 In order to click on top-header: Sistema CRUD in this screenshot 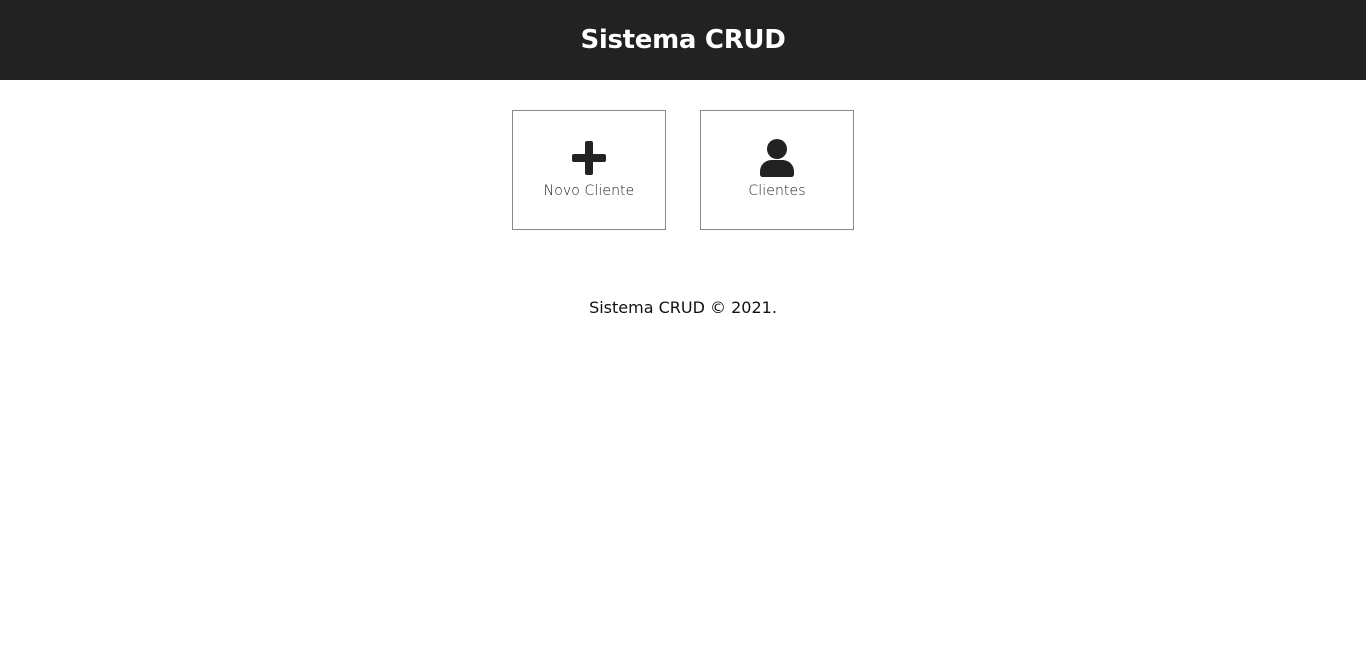, I will do `click(683, 40)`.